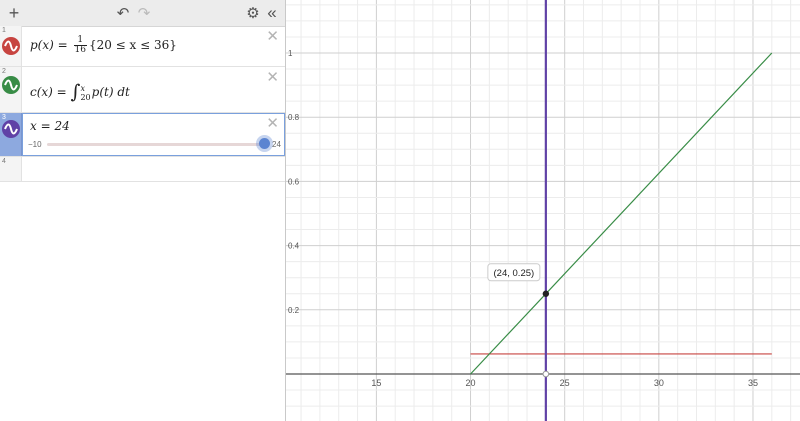  What do you see at coordinates (142, 169) in the screenshot?
I see `expression-row-4-empty: 4` at bounding box center [142, 169].